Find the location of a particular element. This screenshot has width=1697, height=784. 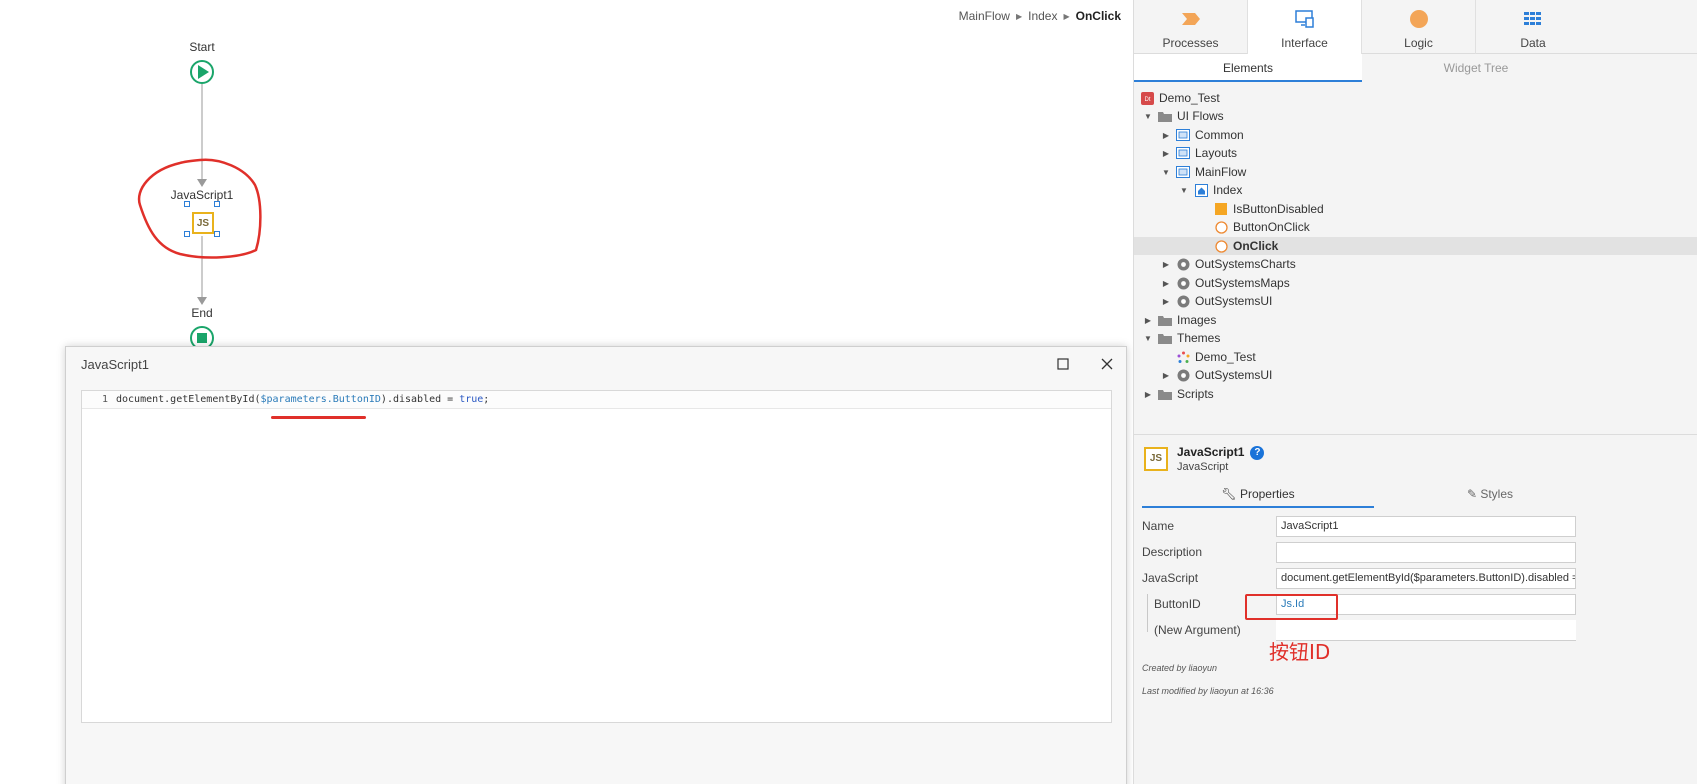

tree-item-mainflow: ▼ MainFlow is located at coordinates (1415, 172).